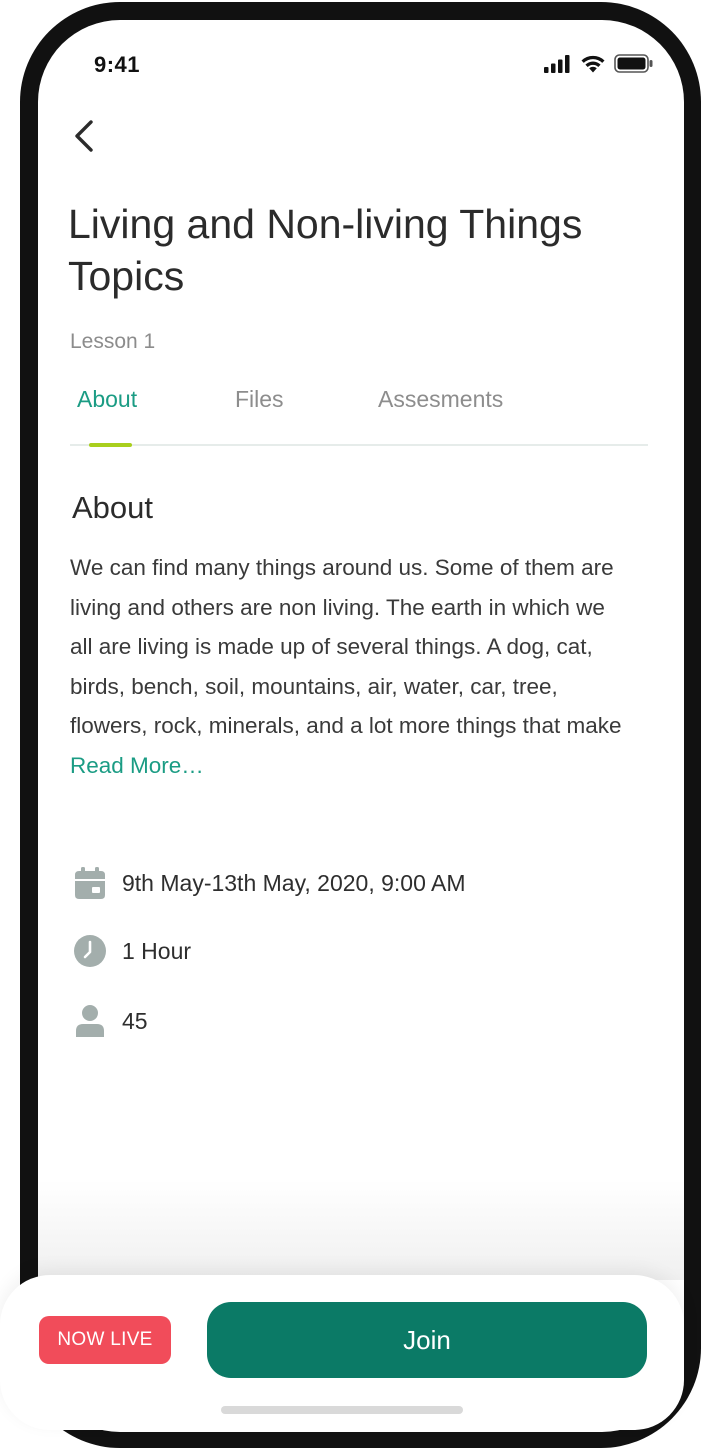  I want to click on join-button: Join, so click(427, 1340).